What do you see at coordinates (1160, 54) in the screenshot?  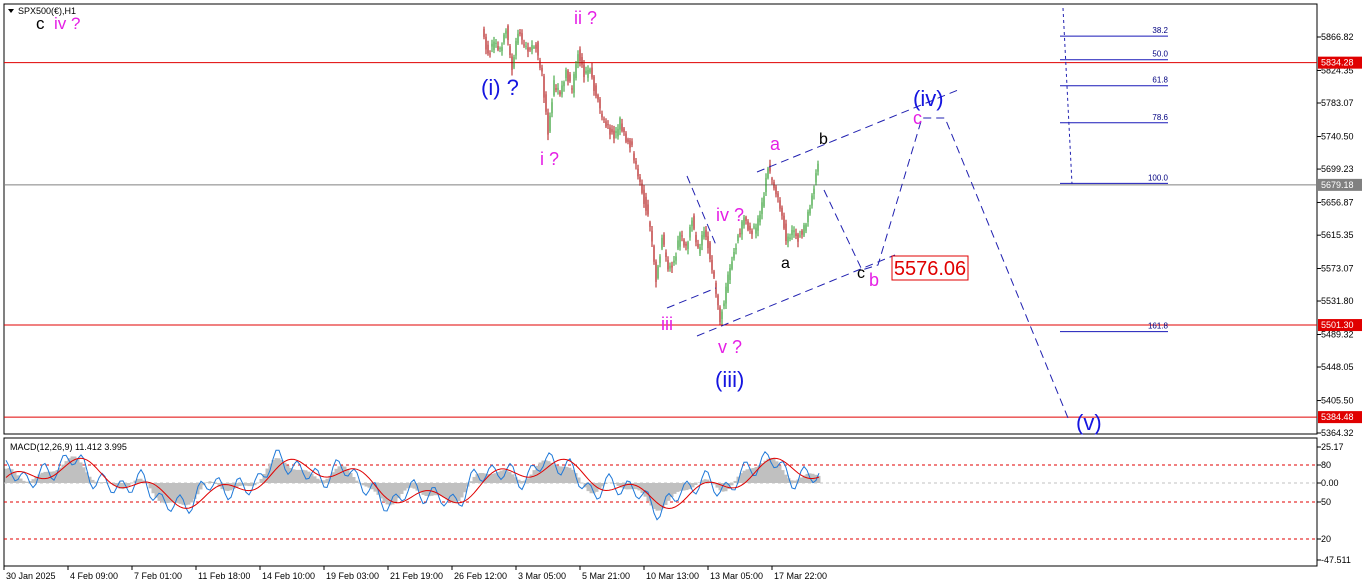 I see `fib-label: 50.0` at bounding box center [1160, 54].